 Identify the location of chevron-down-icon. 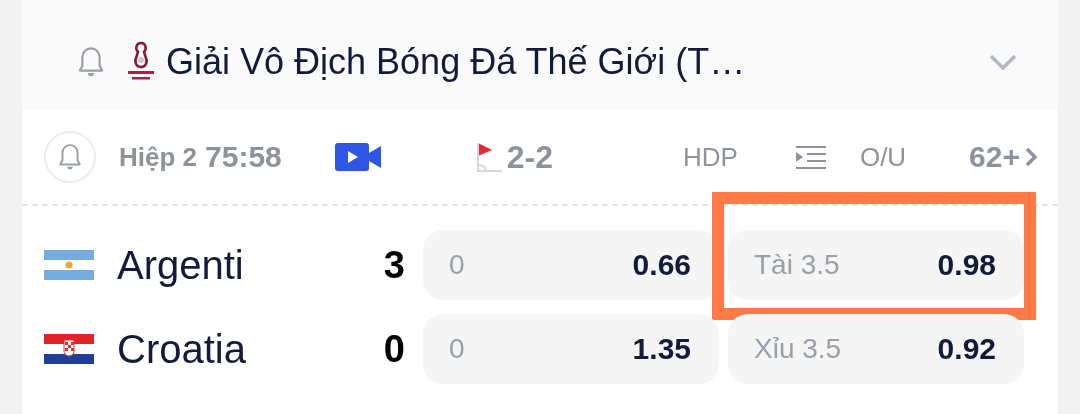
(1003, 62).